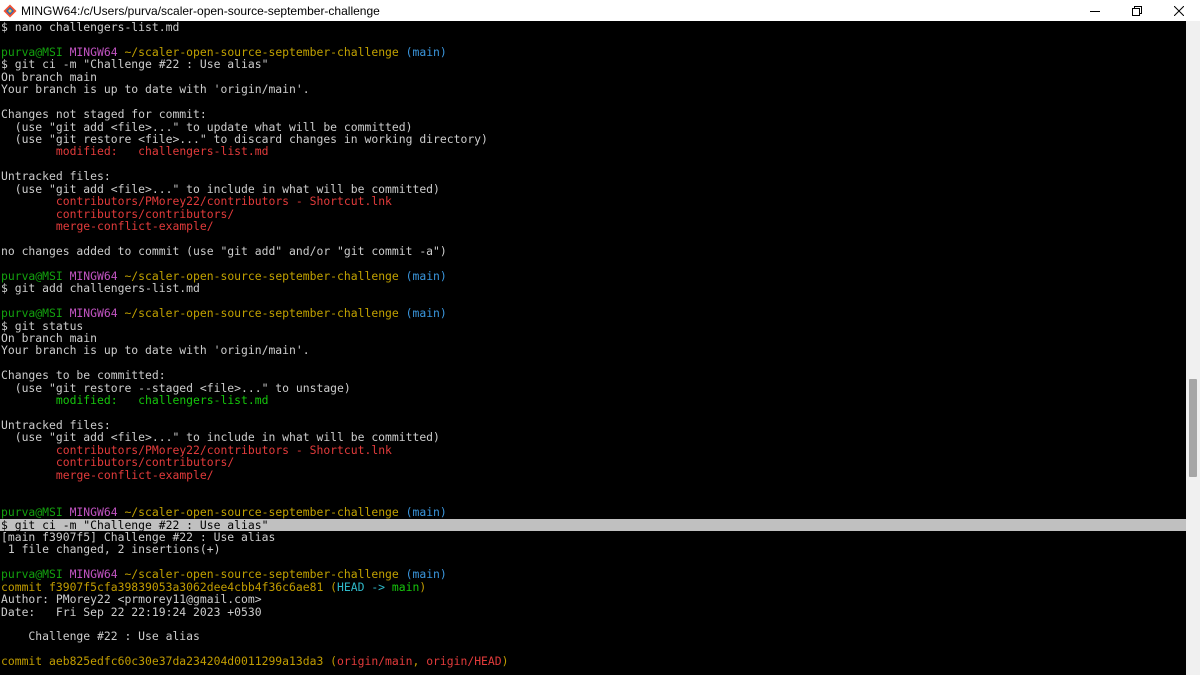  Describe the element at coordinates (593, 325) in the screenshot. I see `terminal-line: $ git status` at that location.